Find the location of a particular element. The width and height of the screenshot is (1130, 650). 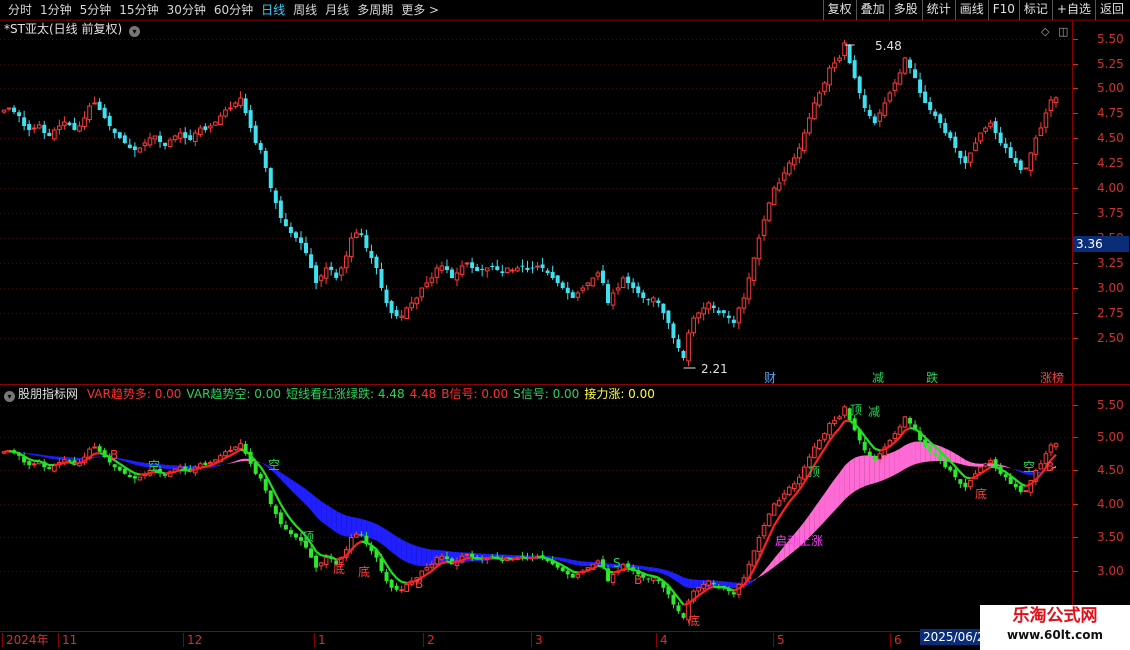

event-marker-fin: 财 is located at coordinates (770, 378).